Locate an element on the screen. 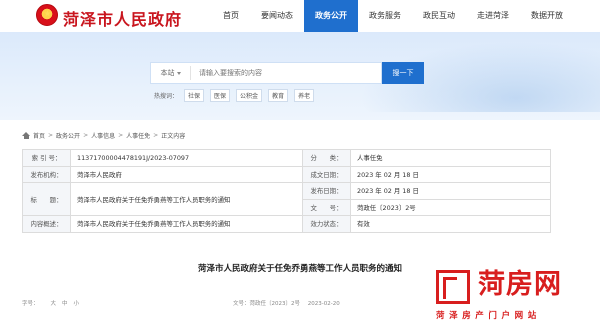 The image size is (600, 323). watermark-subtitle: 菏泽房产门户网站 is located at coordinates (488, 316).